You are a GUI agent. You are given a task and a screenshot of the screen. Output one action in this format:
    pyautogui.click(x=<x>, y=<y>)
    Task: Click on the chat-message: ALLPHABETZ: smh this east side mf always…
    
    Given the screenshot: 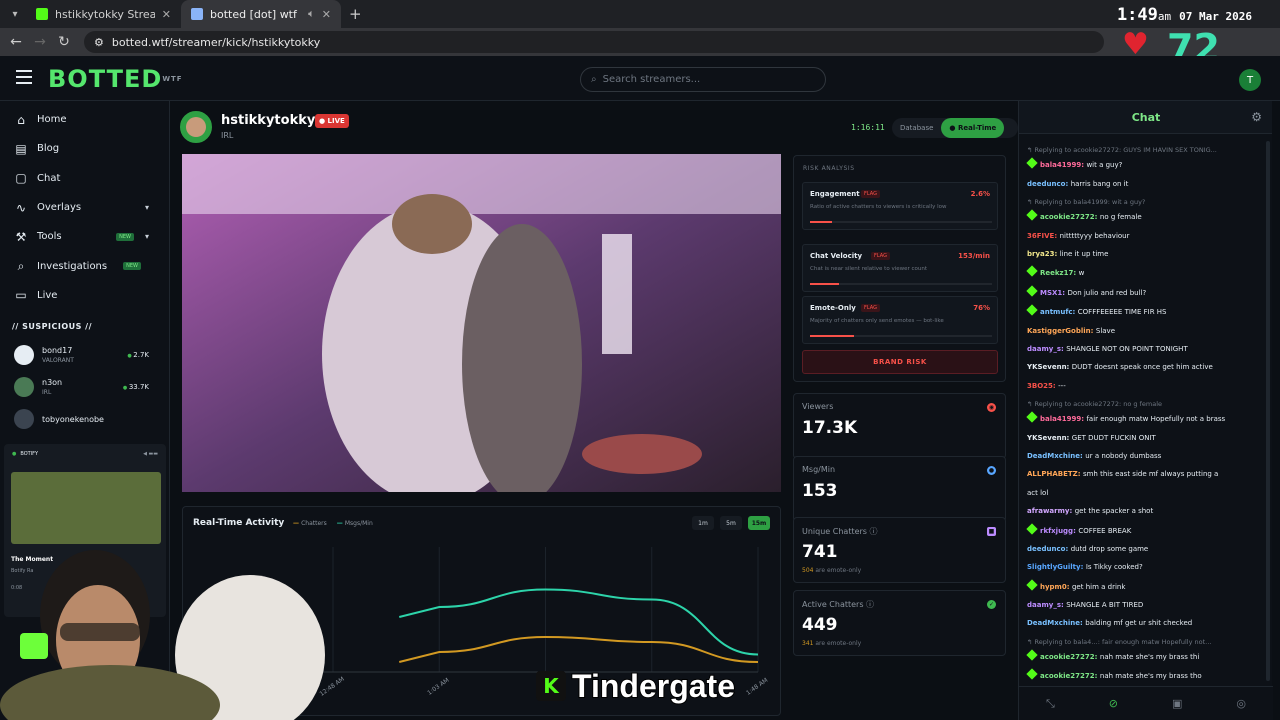 What is the action you would take?
    pyautogui.click(x=1142, y=474)
    